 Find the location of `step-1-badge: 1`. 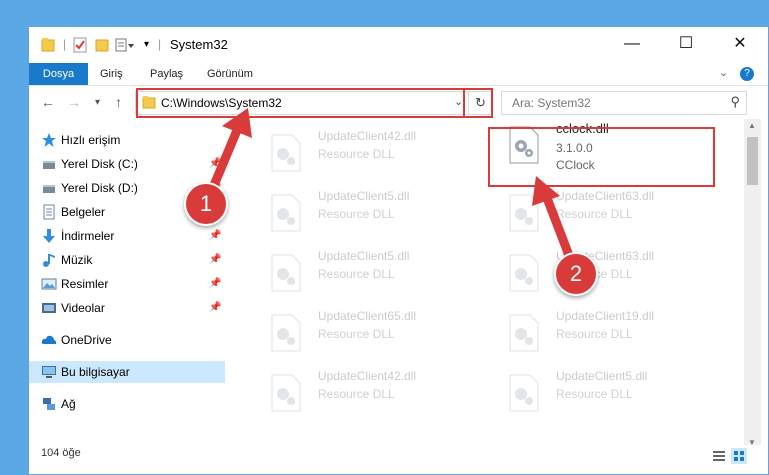

step-1-badge: 1 is located at coordinates (206, 204).